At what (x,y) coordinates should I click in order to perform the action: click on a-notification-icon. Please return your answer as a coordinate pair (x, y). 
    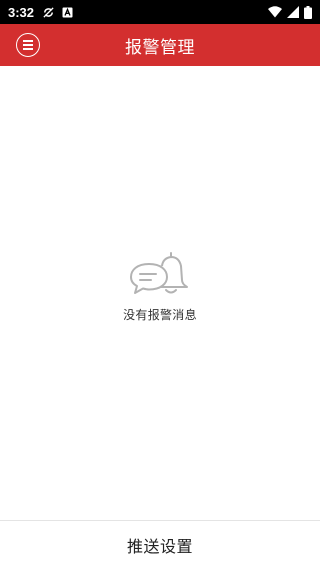
    Looking at the image, I should click on (67, 12).